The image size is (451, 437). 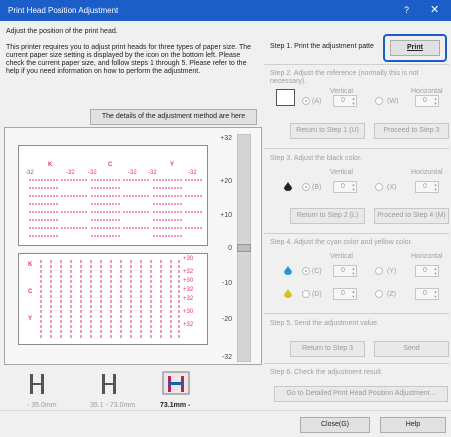 What do you see at coordinates (379, 271) in the screenshot?
I see `radio-y` at bounding box center [379, 271].